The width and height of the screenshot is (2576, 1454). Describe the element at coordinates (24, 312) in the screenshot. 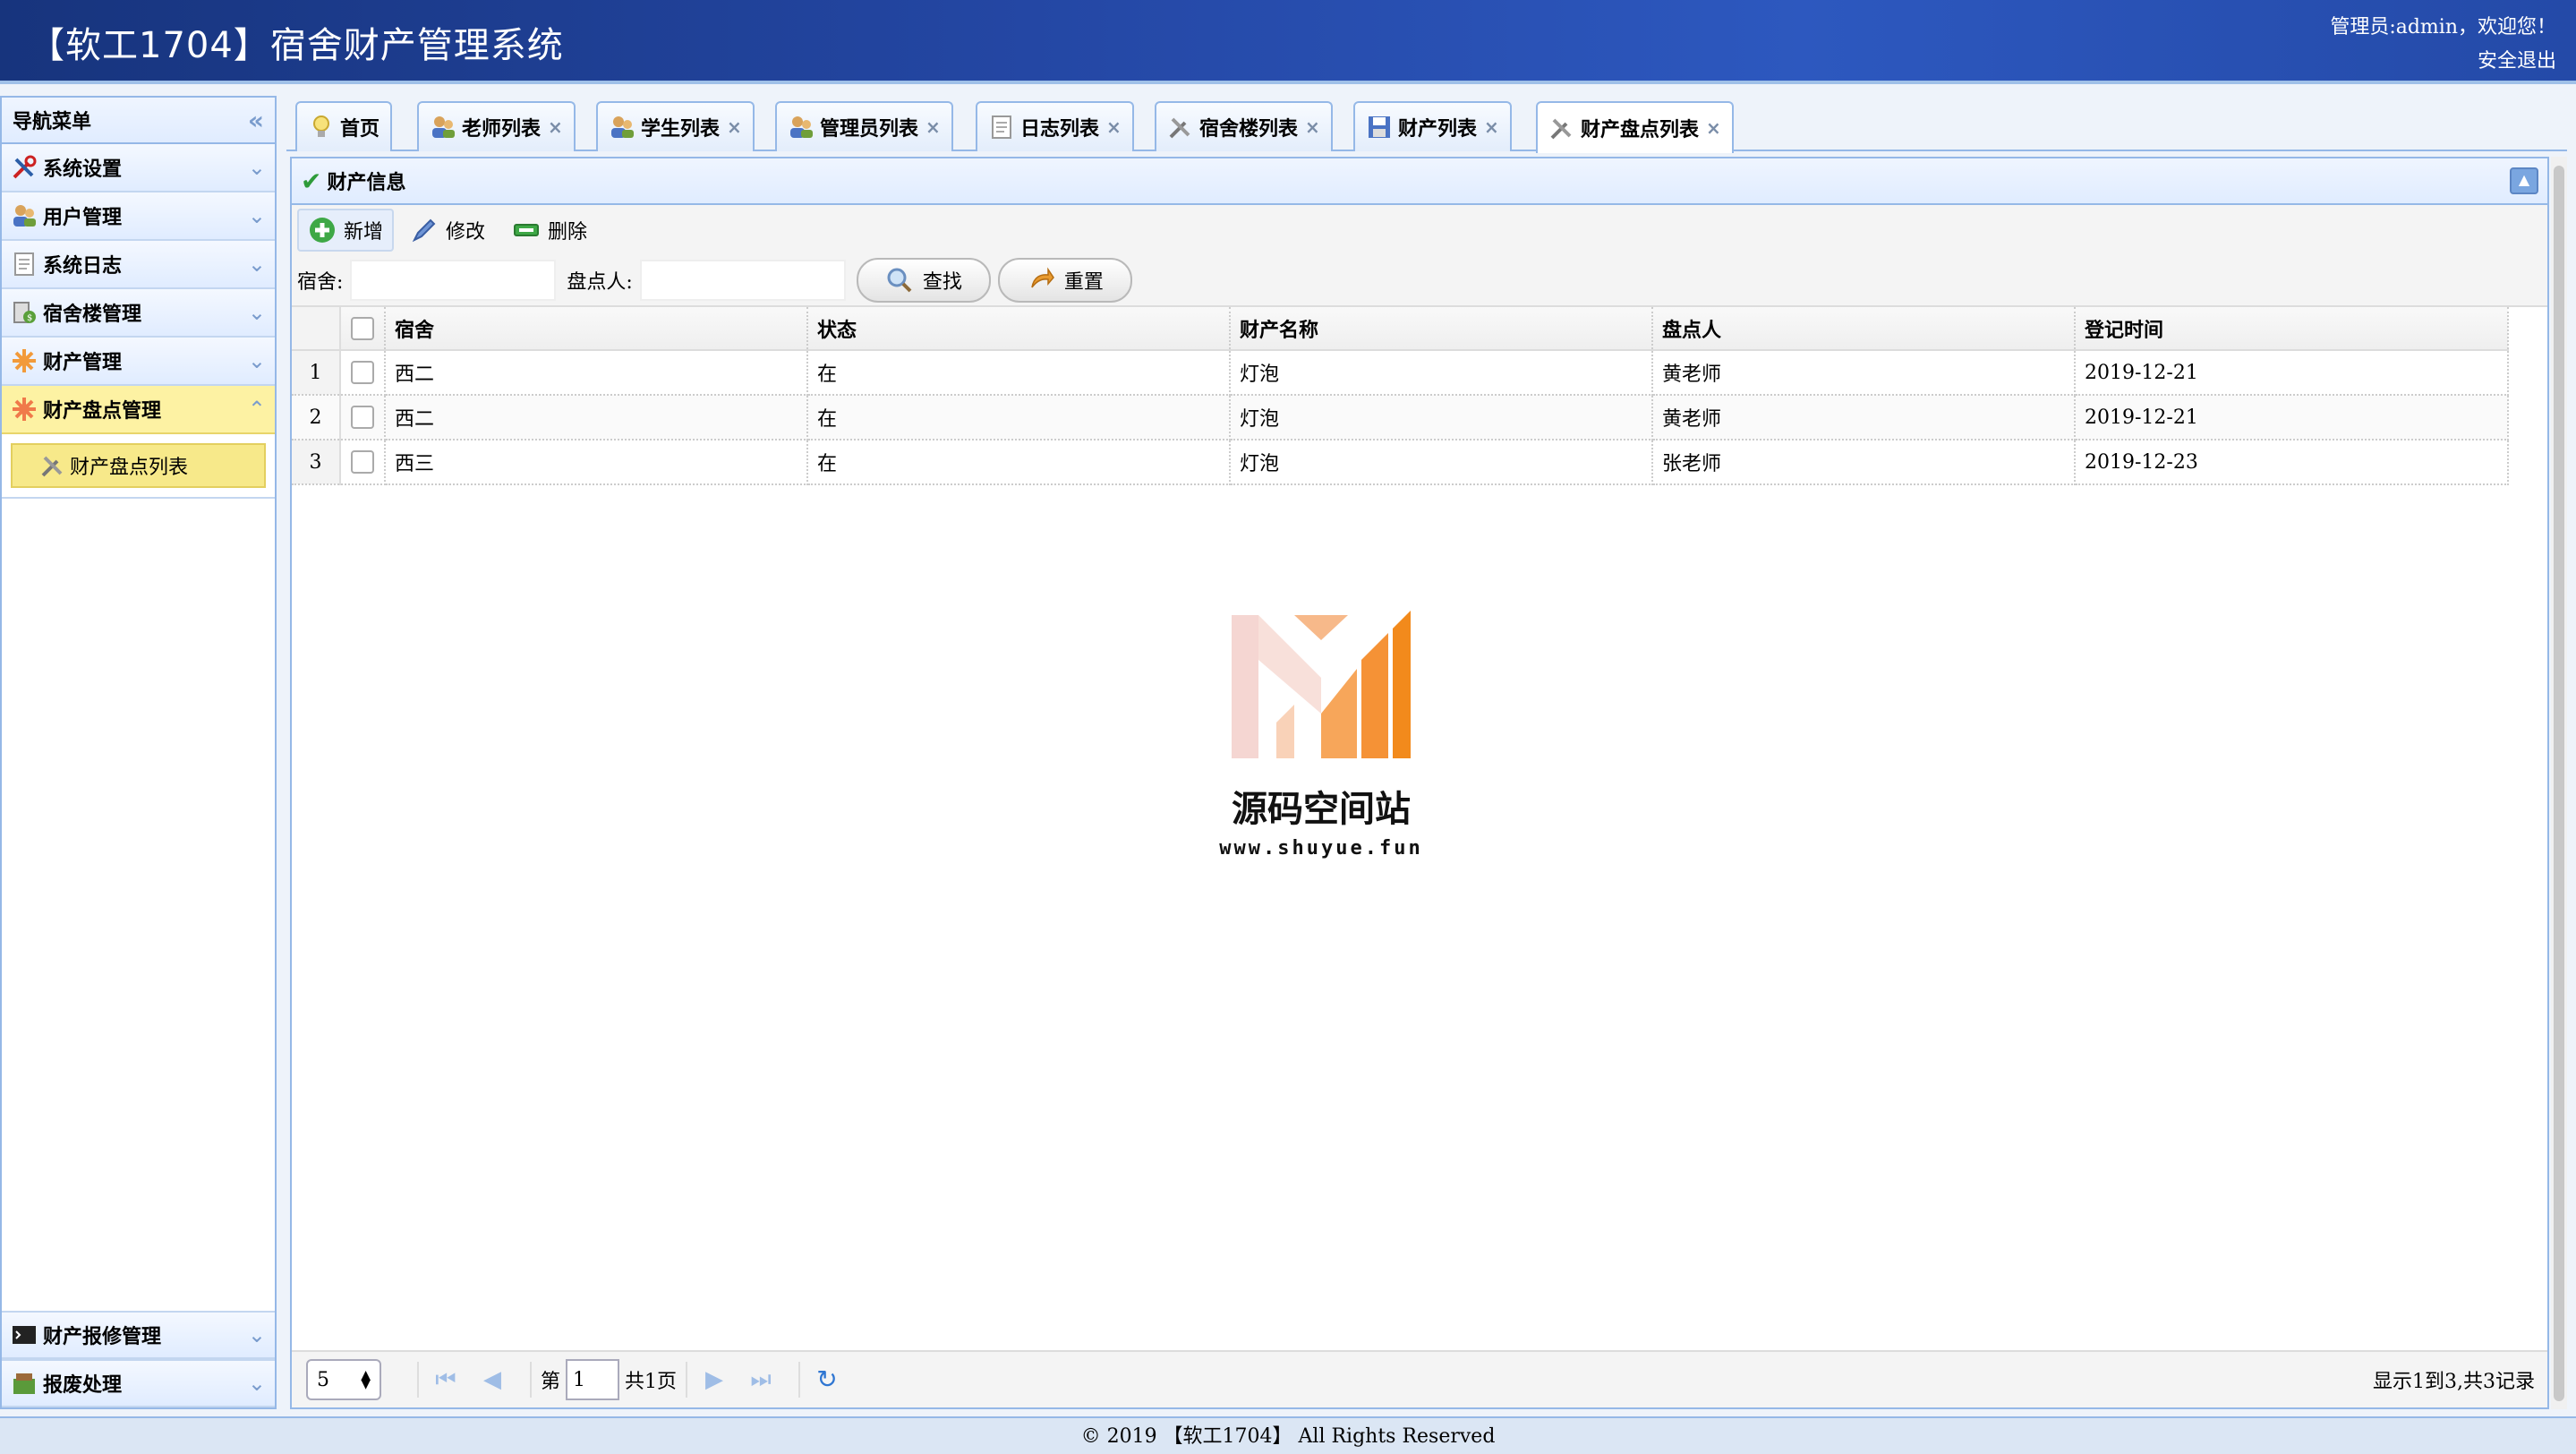

I see `building-icon: $` at that location.